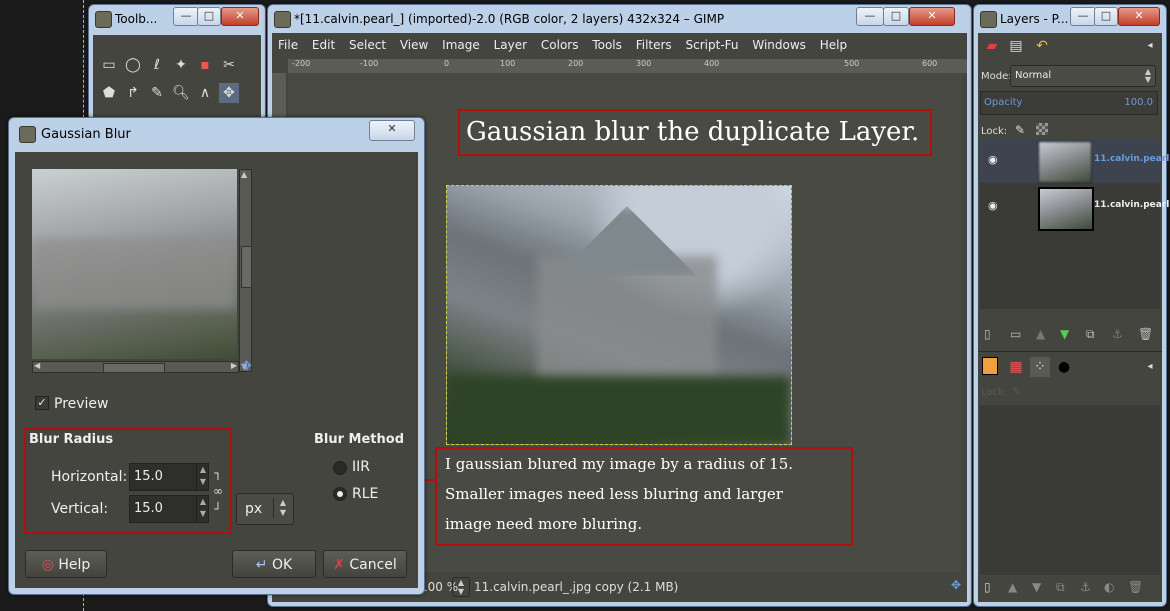 The width and height of the screenshot is (1170, 611). I want to click on lock-alpha-icon, so click(1042, 129).